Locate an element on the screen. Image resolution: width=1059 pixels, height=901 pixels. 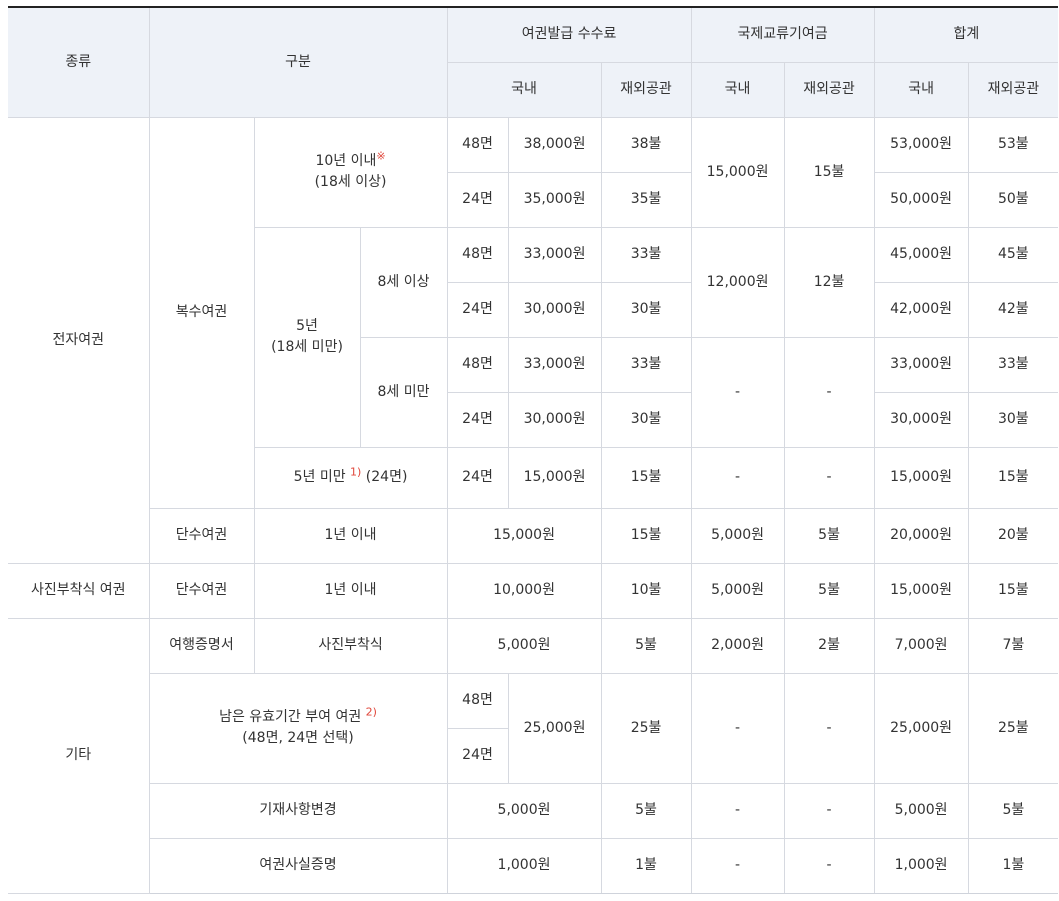
fund-domestic: 15,000원 is located at coordinates (737, 172).